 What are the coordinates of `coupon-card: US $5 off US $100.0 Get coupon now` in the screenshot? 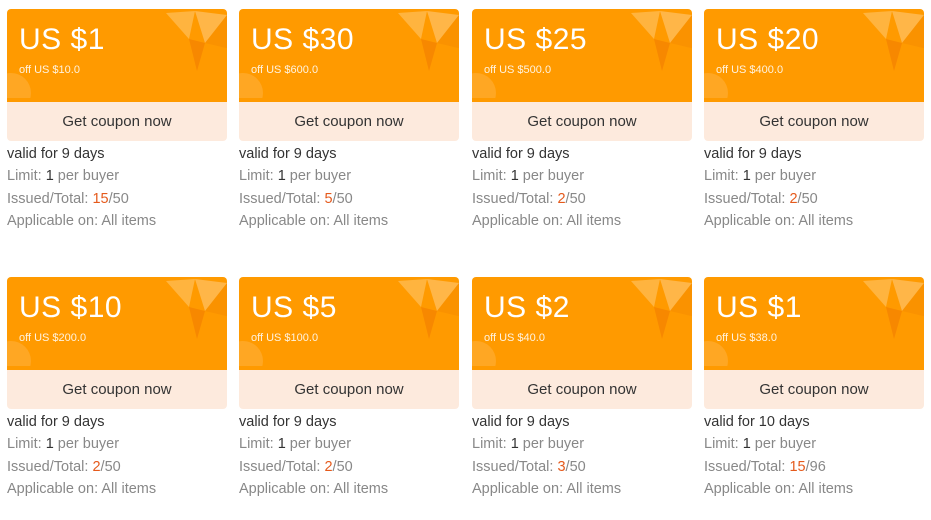 It's located at (349, 343).